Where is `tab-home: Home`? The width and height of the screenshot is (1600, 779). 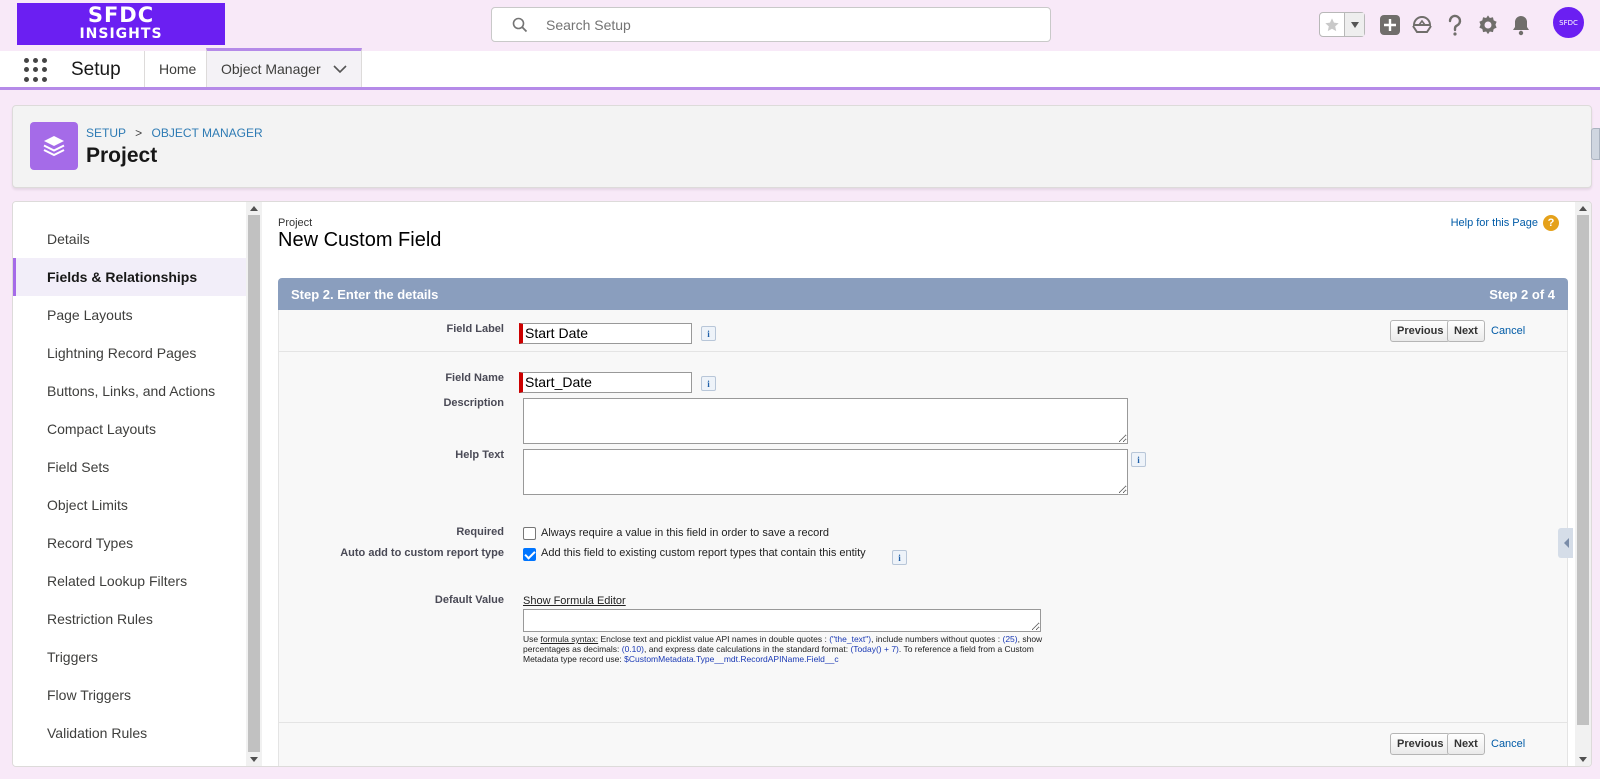
tab-home: Home is located at coordinates (177, 69).